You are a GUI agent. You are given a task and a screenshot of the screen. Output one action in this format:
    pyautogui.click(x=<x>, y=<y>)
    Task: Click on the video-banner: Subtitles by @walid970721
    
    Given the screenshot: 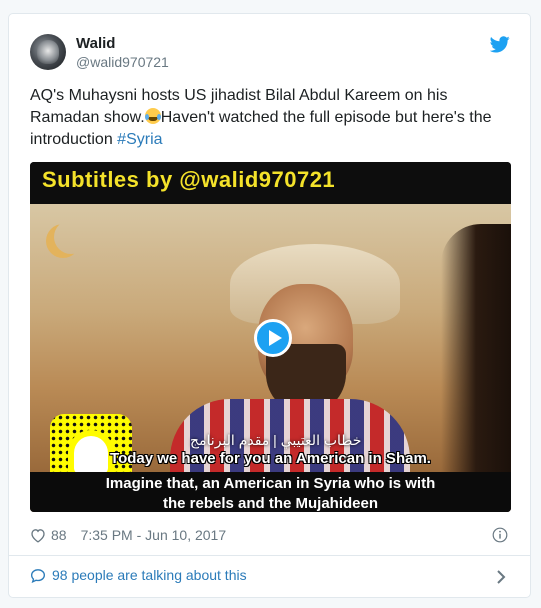 What is the action you would take?
    pyautogui.click(x=270, y=183)
    